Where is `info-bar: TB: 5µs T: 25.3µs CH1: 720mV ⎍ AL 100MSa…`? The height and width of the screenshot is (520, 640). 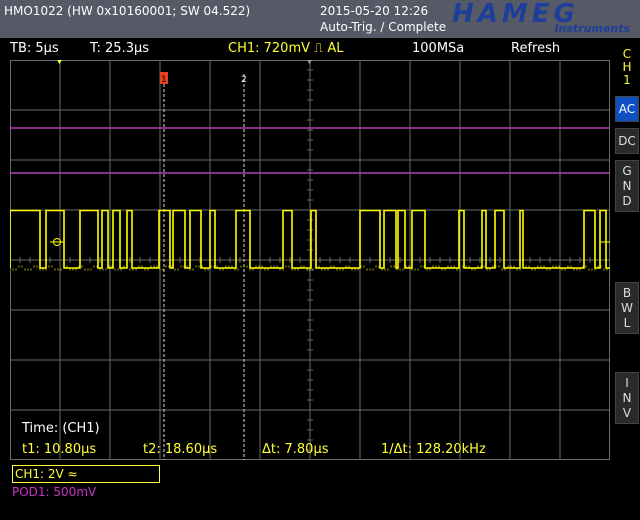 info-bar: TB: 5µs T: 25.3µs CH1: 720mV ⎍ AL 100MSa… is located at coordinates (307, 49).